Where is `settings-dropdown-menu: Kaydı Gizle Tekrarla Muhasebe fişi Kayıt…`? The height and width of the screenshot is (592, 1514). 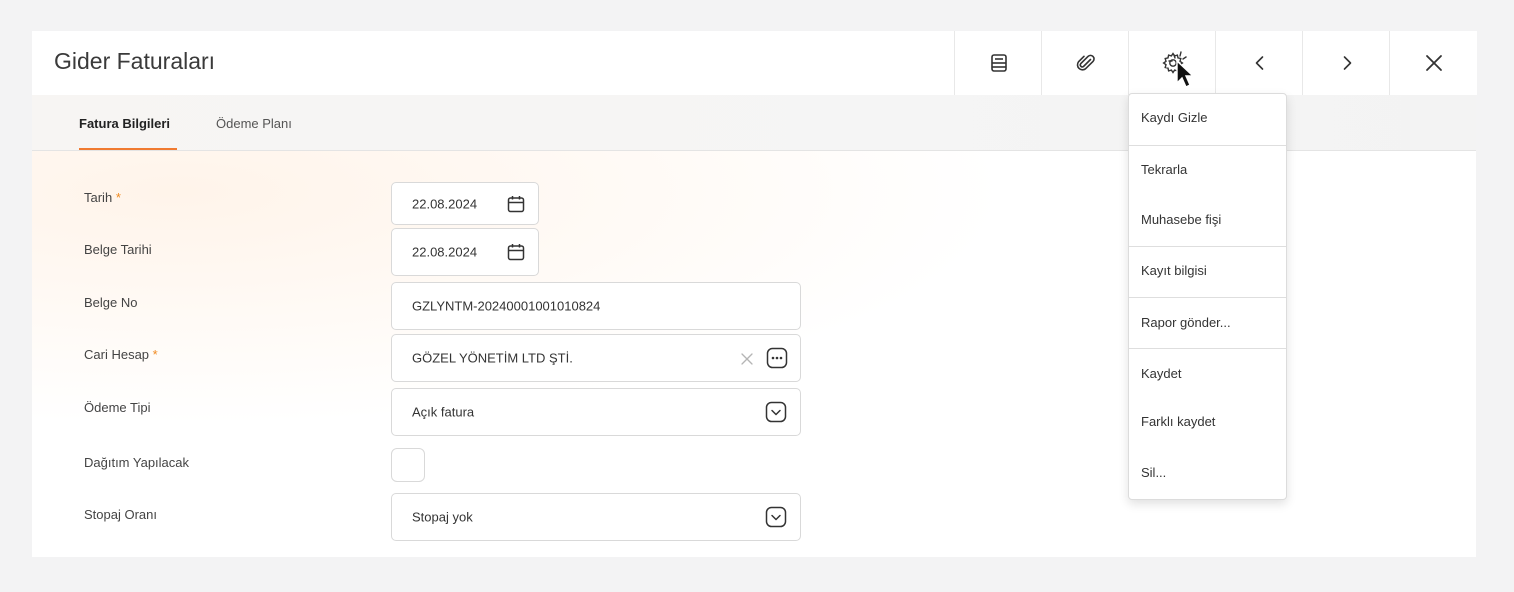 settings-dropdown-menu: Kaydı Gizle Tekrarla Muhasebe fişi Kayıt… is located at coordinates (1207, 296).